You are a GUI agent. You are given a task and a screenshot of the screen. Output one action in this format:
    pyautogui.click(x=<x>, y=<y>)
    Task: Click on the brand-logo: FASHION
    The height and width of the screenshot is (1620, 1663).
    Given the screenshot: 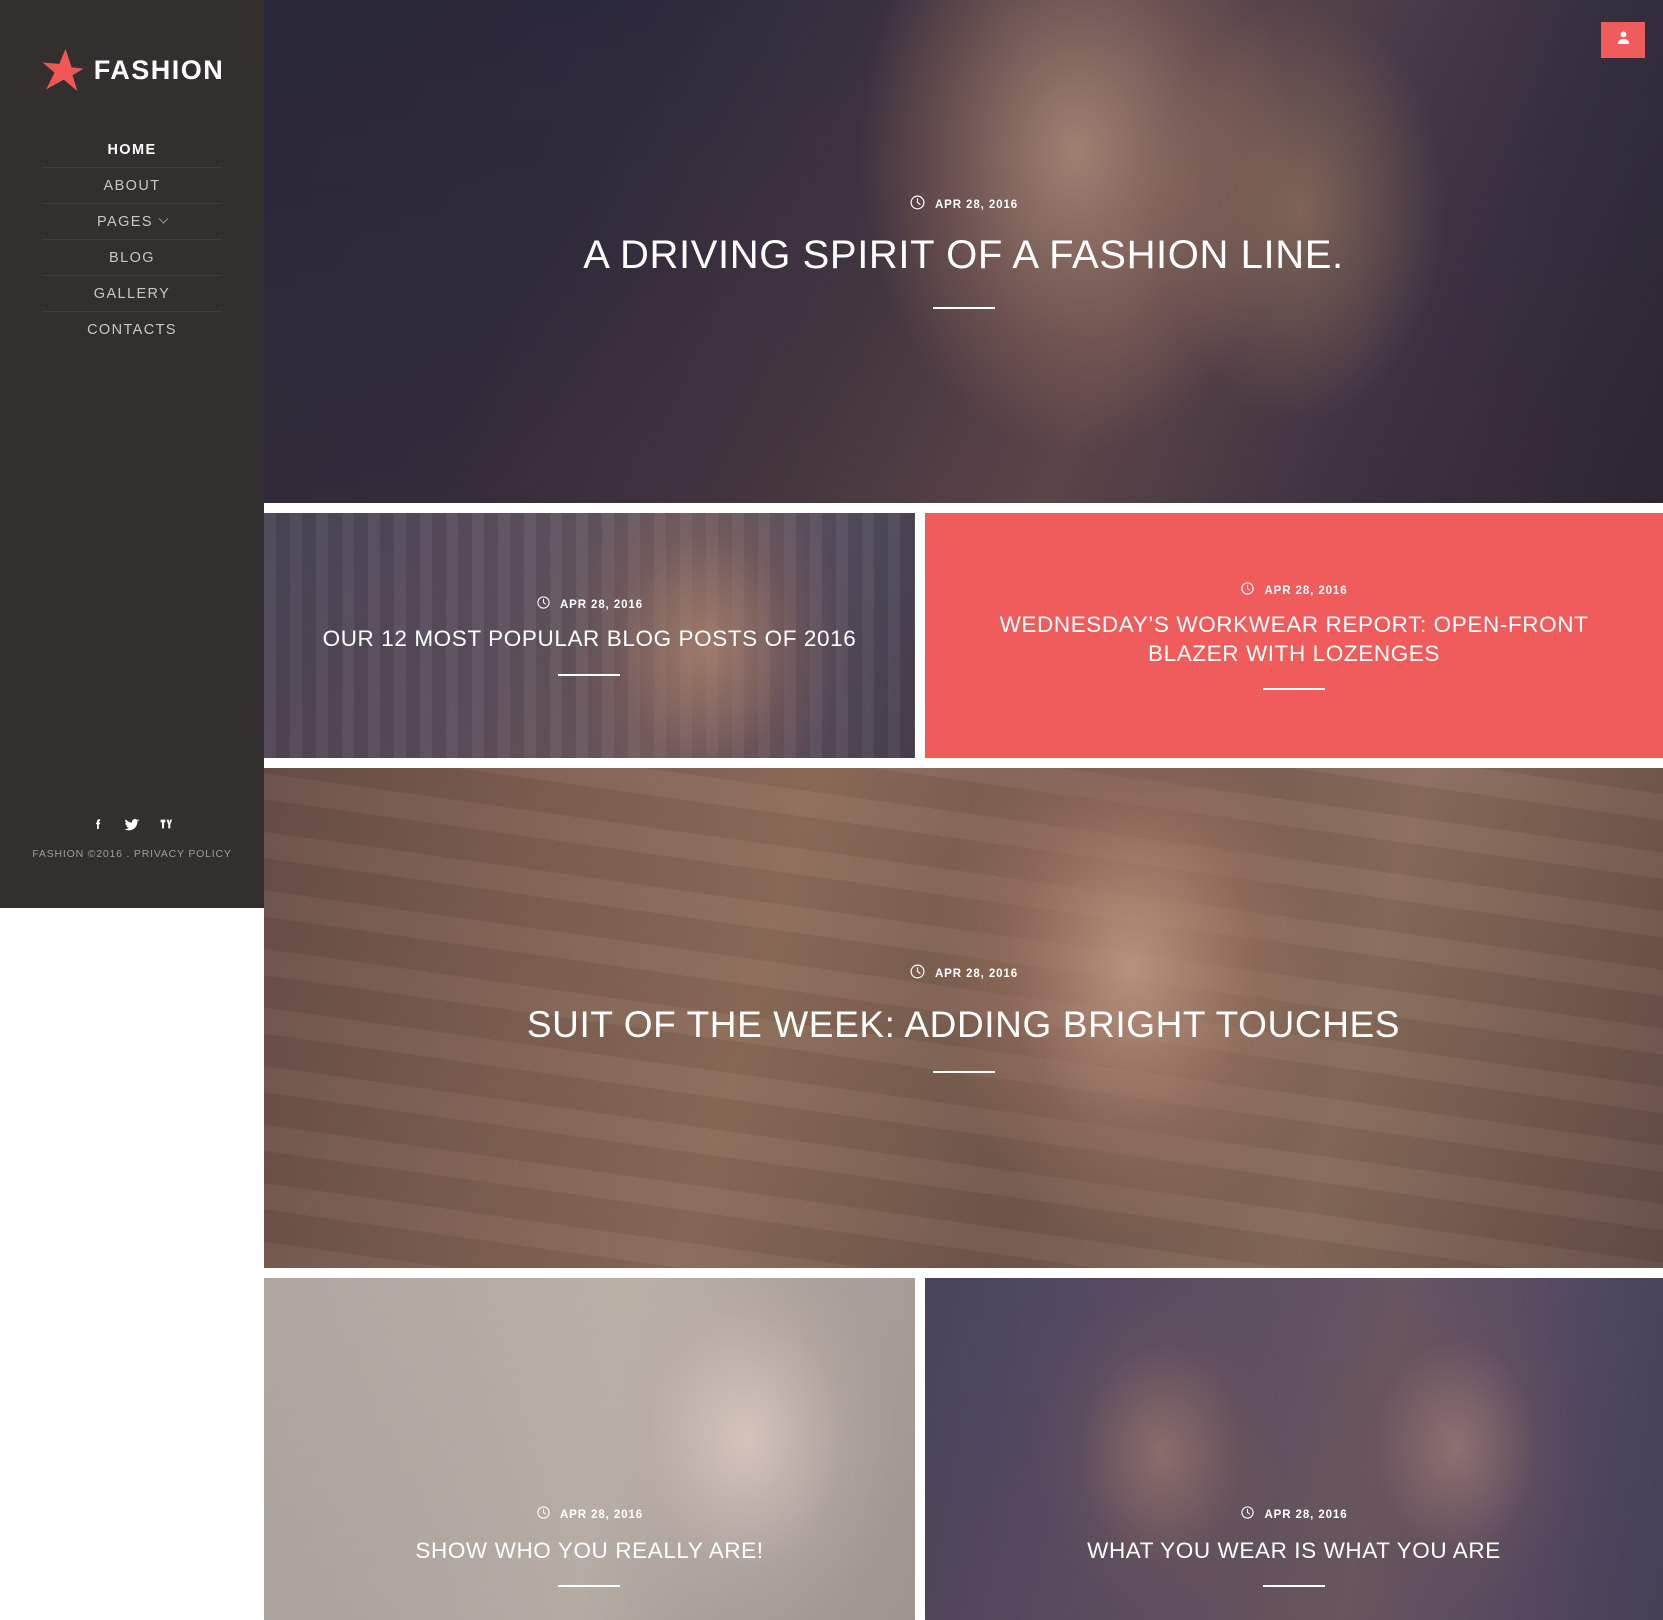 What is the action you would take?
    pyautogui.click(x=132, y=70)
    